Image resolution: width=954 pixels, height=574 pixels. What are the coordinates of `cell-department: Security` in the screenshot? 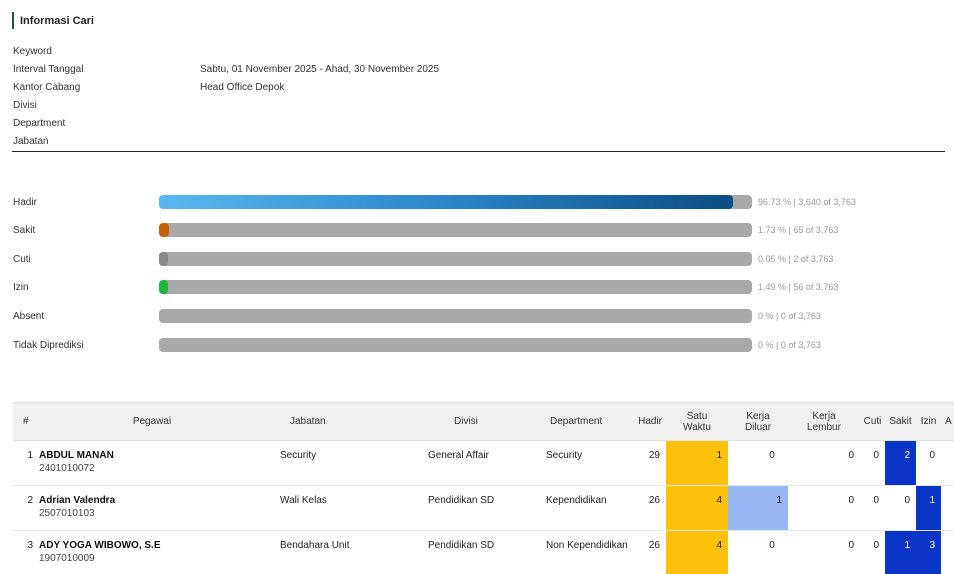 It's located at (564, 455).